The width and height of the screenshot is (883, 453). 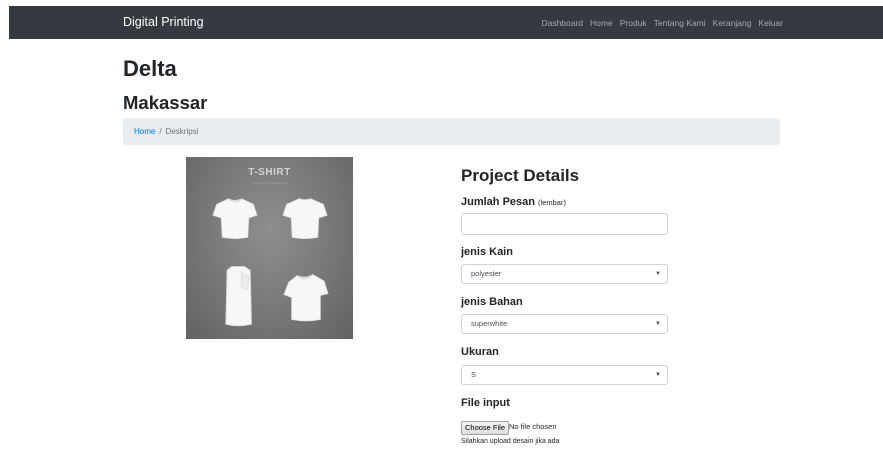 I want to click on nav-link-keluar: Keluar, so click(x=770, y=23).